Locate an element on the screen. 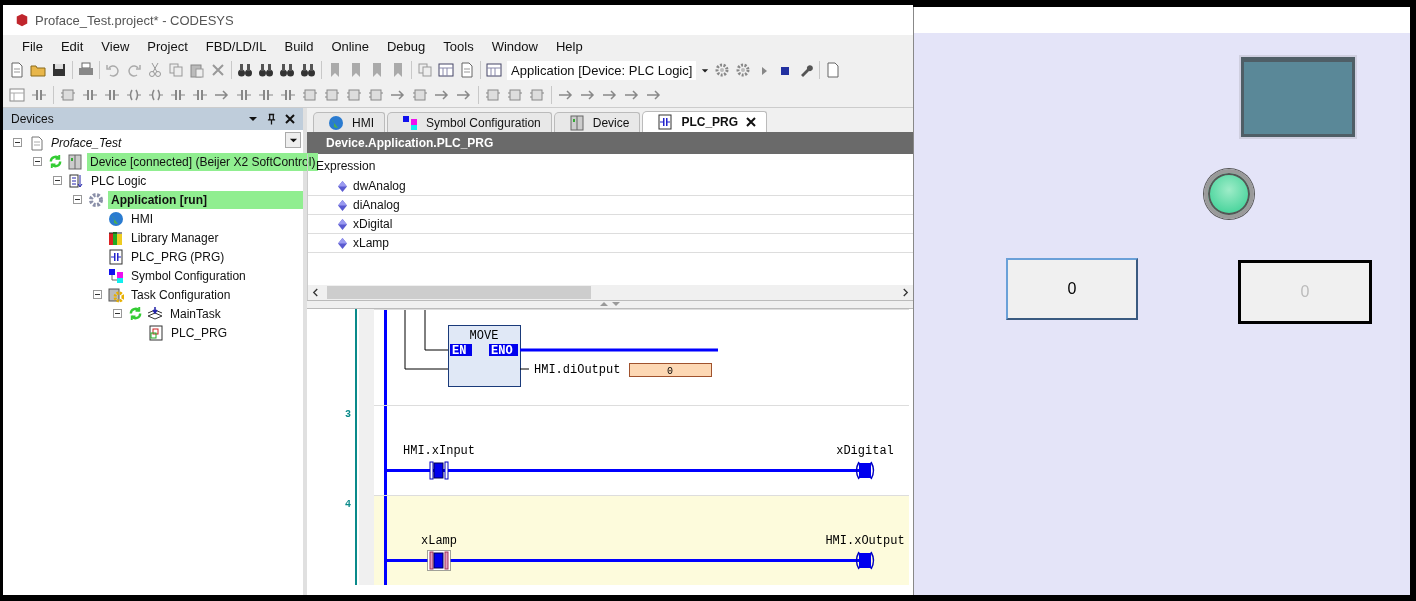 The image size is (1416, 601). expression-cell: xDigital is located at coordinates (373, 224).